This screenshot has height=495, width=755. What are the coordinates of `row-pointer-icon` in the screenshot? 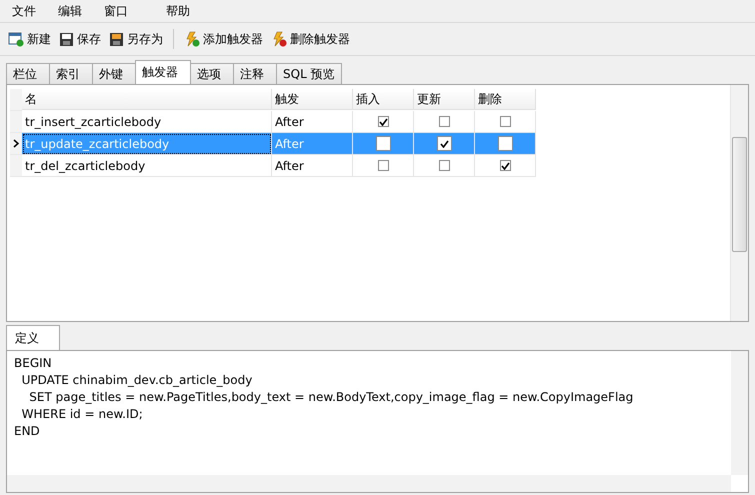 It's located at (16, 143).